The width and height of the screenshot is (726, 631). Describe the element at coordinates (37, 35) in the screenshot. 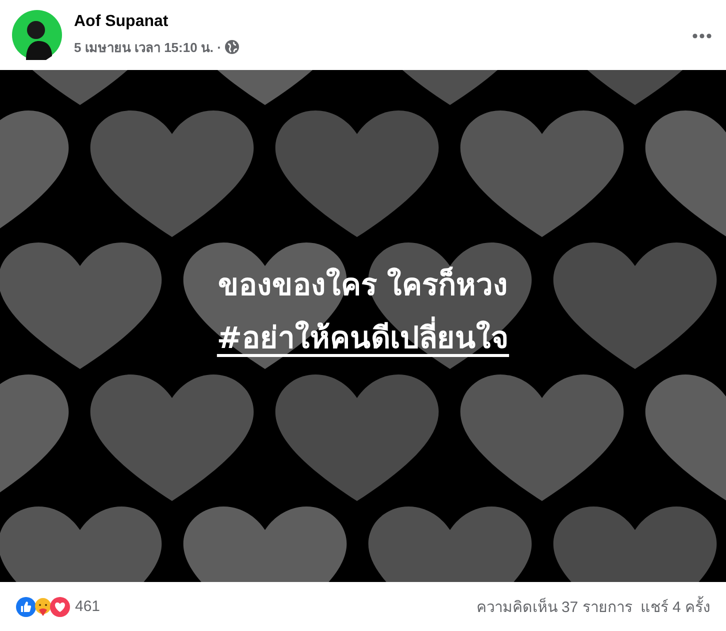

I see `avatar-silhouette` at that location.